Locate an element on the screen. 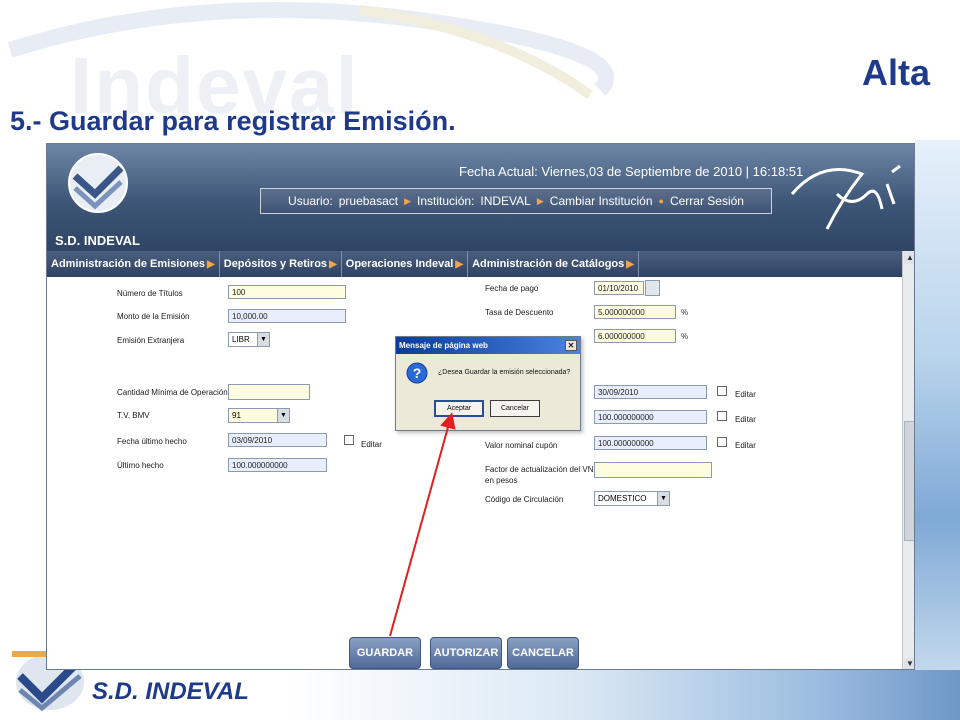 The image size is (960, 720). vertical-scrollbar: ▲ ▼ is located at coordinates (908, 460).